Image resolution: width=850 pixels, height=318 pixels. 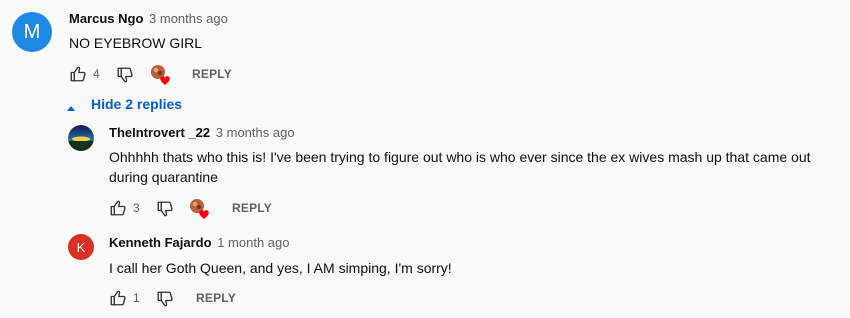 I want to click on like-count: 3, so click(x=136, y=208).